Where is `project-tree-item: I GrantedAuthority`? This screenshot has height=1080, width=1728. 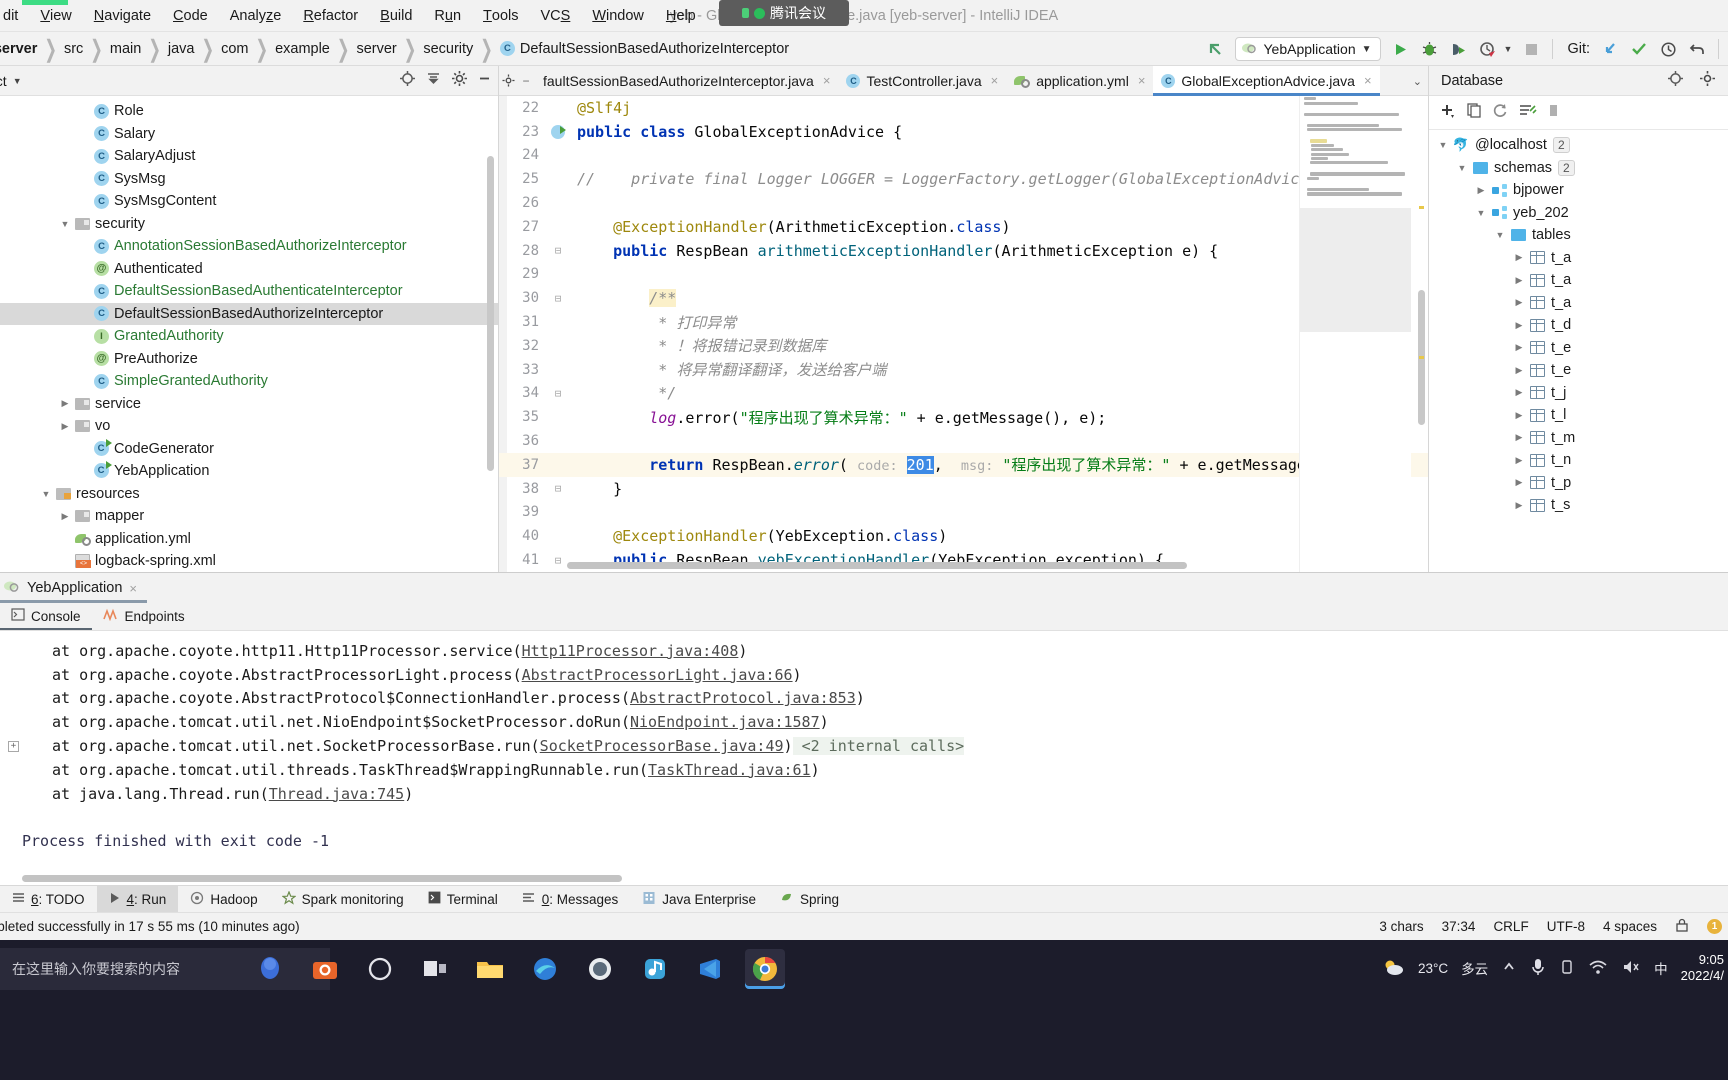 project-tree-item: I GrantedAuthority is located at coordinates (249, 336).